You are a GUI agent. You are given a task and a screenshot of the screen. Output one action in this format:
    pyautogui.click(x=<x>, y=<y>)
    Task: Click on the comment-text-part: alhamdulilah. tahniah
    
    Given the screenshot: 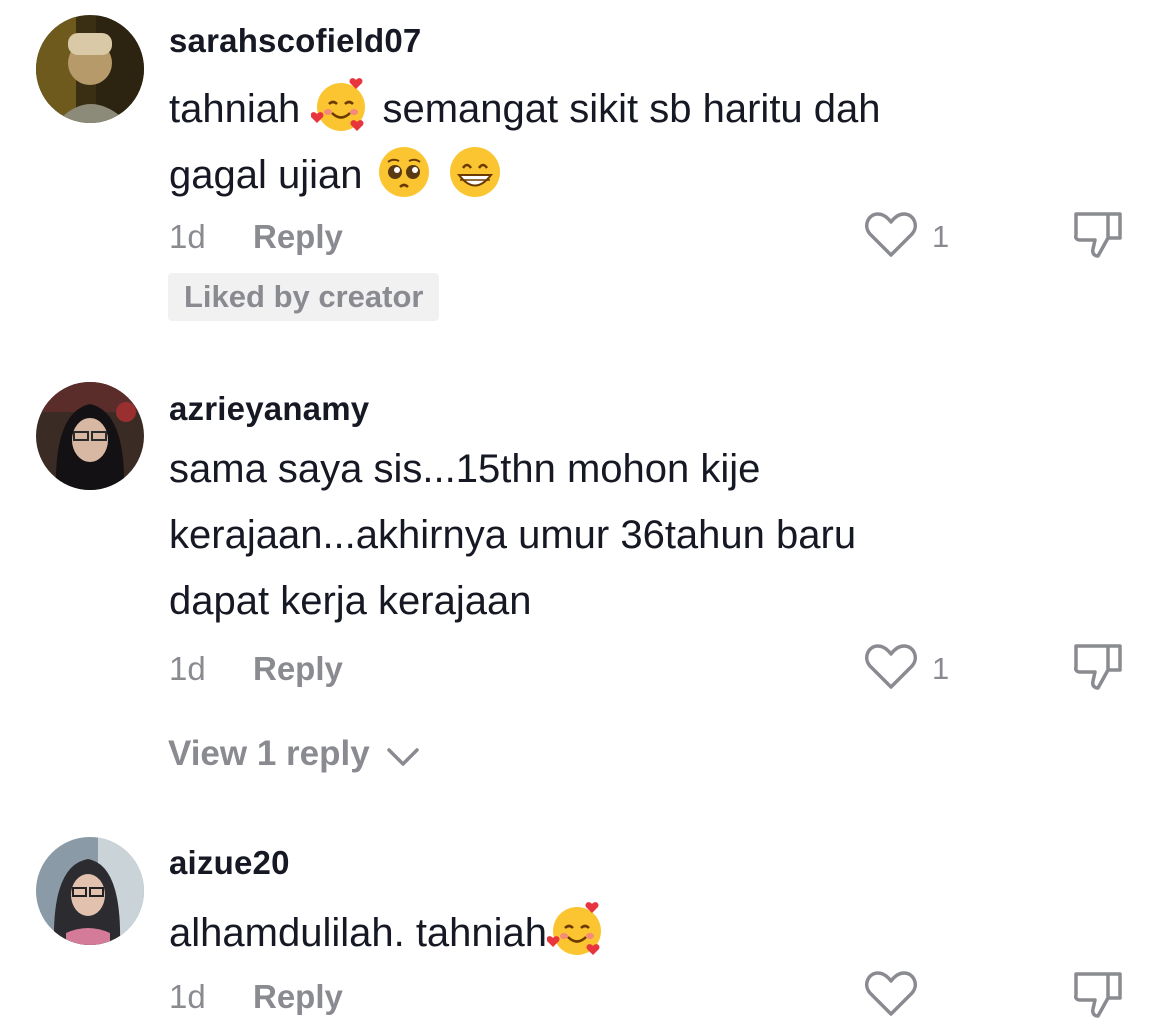 What is the action you would take?
    pyautogui.click(x=358, y=933)
    